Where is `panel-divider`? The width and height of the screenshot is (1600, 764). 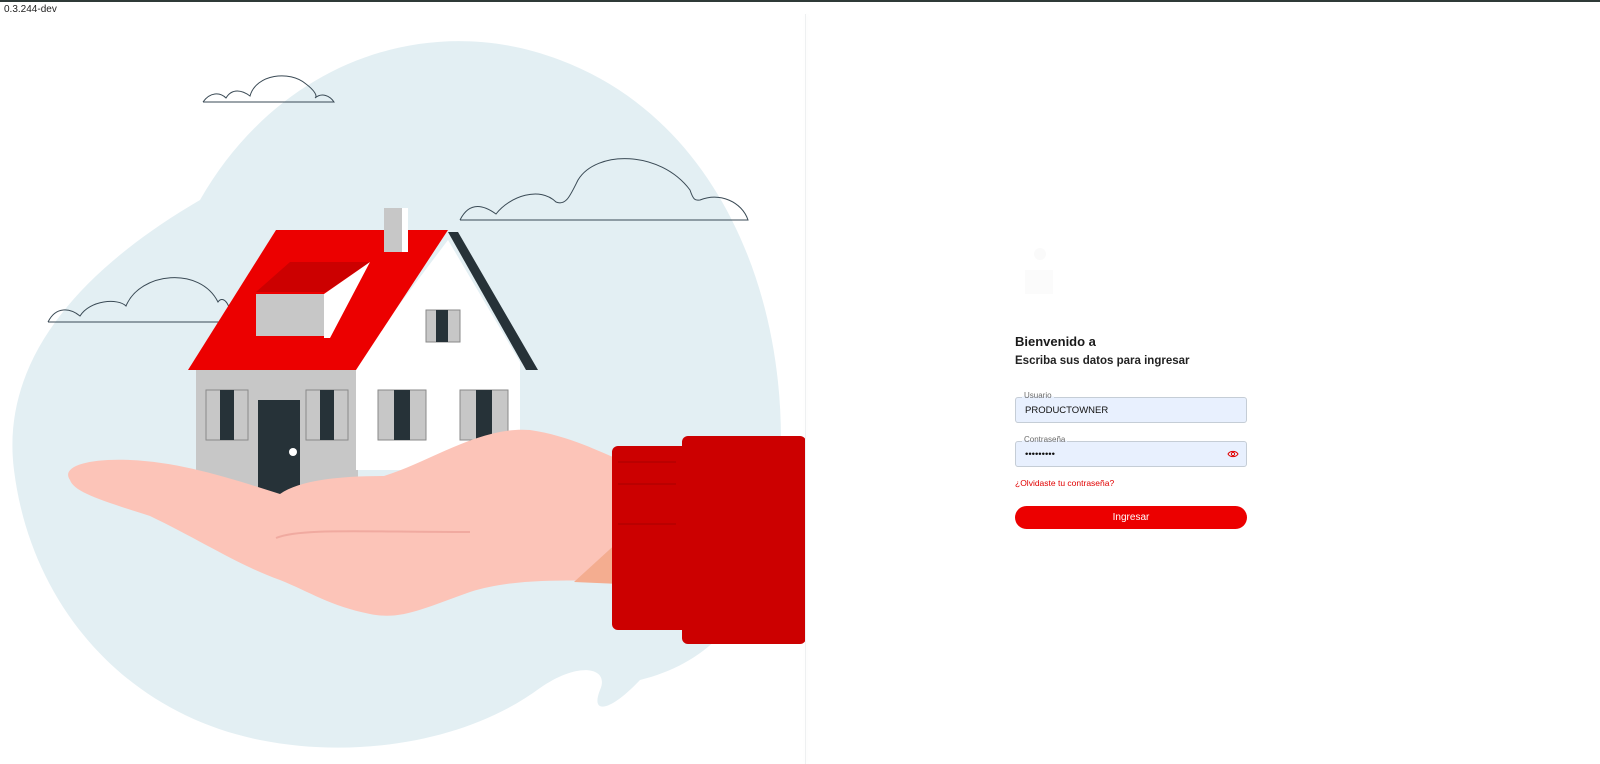 panel-divider is located at coordinates (805, 389).